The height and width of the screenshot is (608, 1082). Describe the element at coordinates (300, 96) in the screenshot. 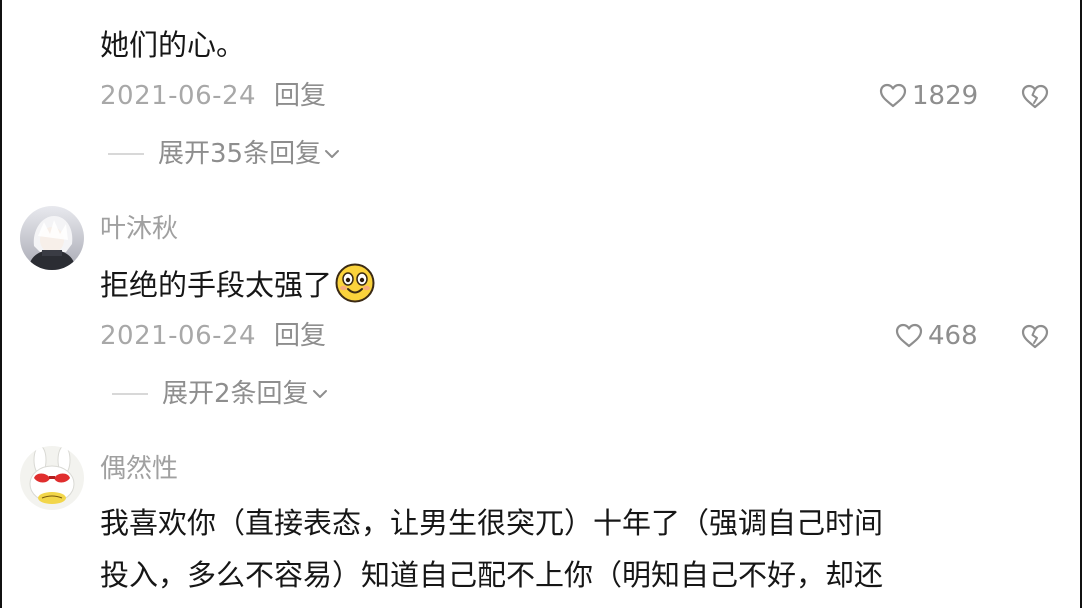

I see `comment-1-reply-button: 回复` at that location.